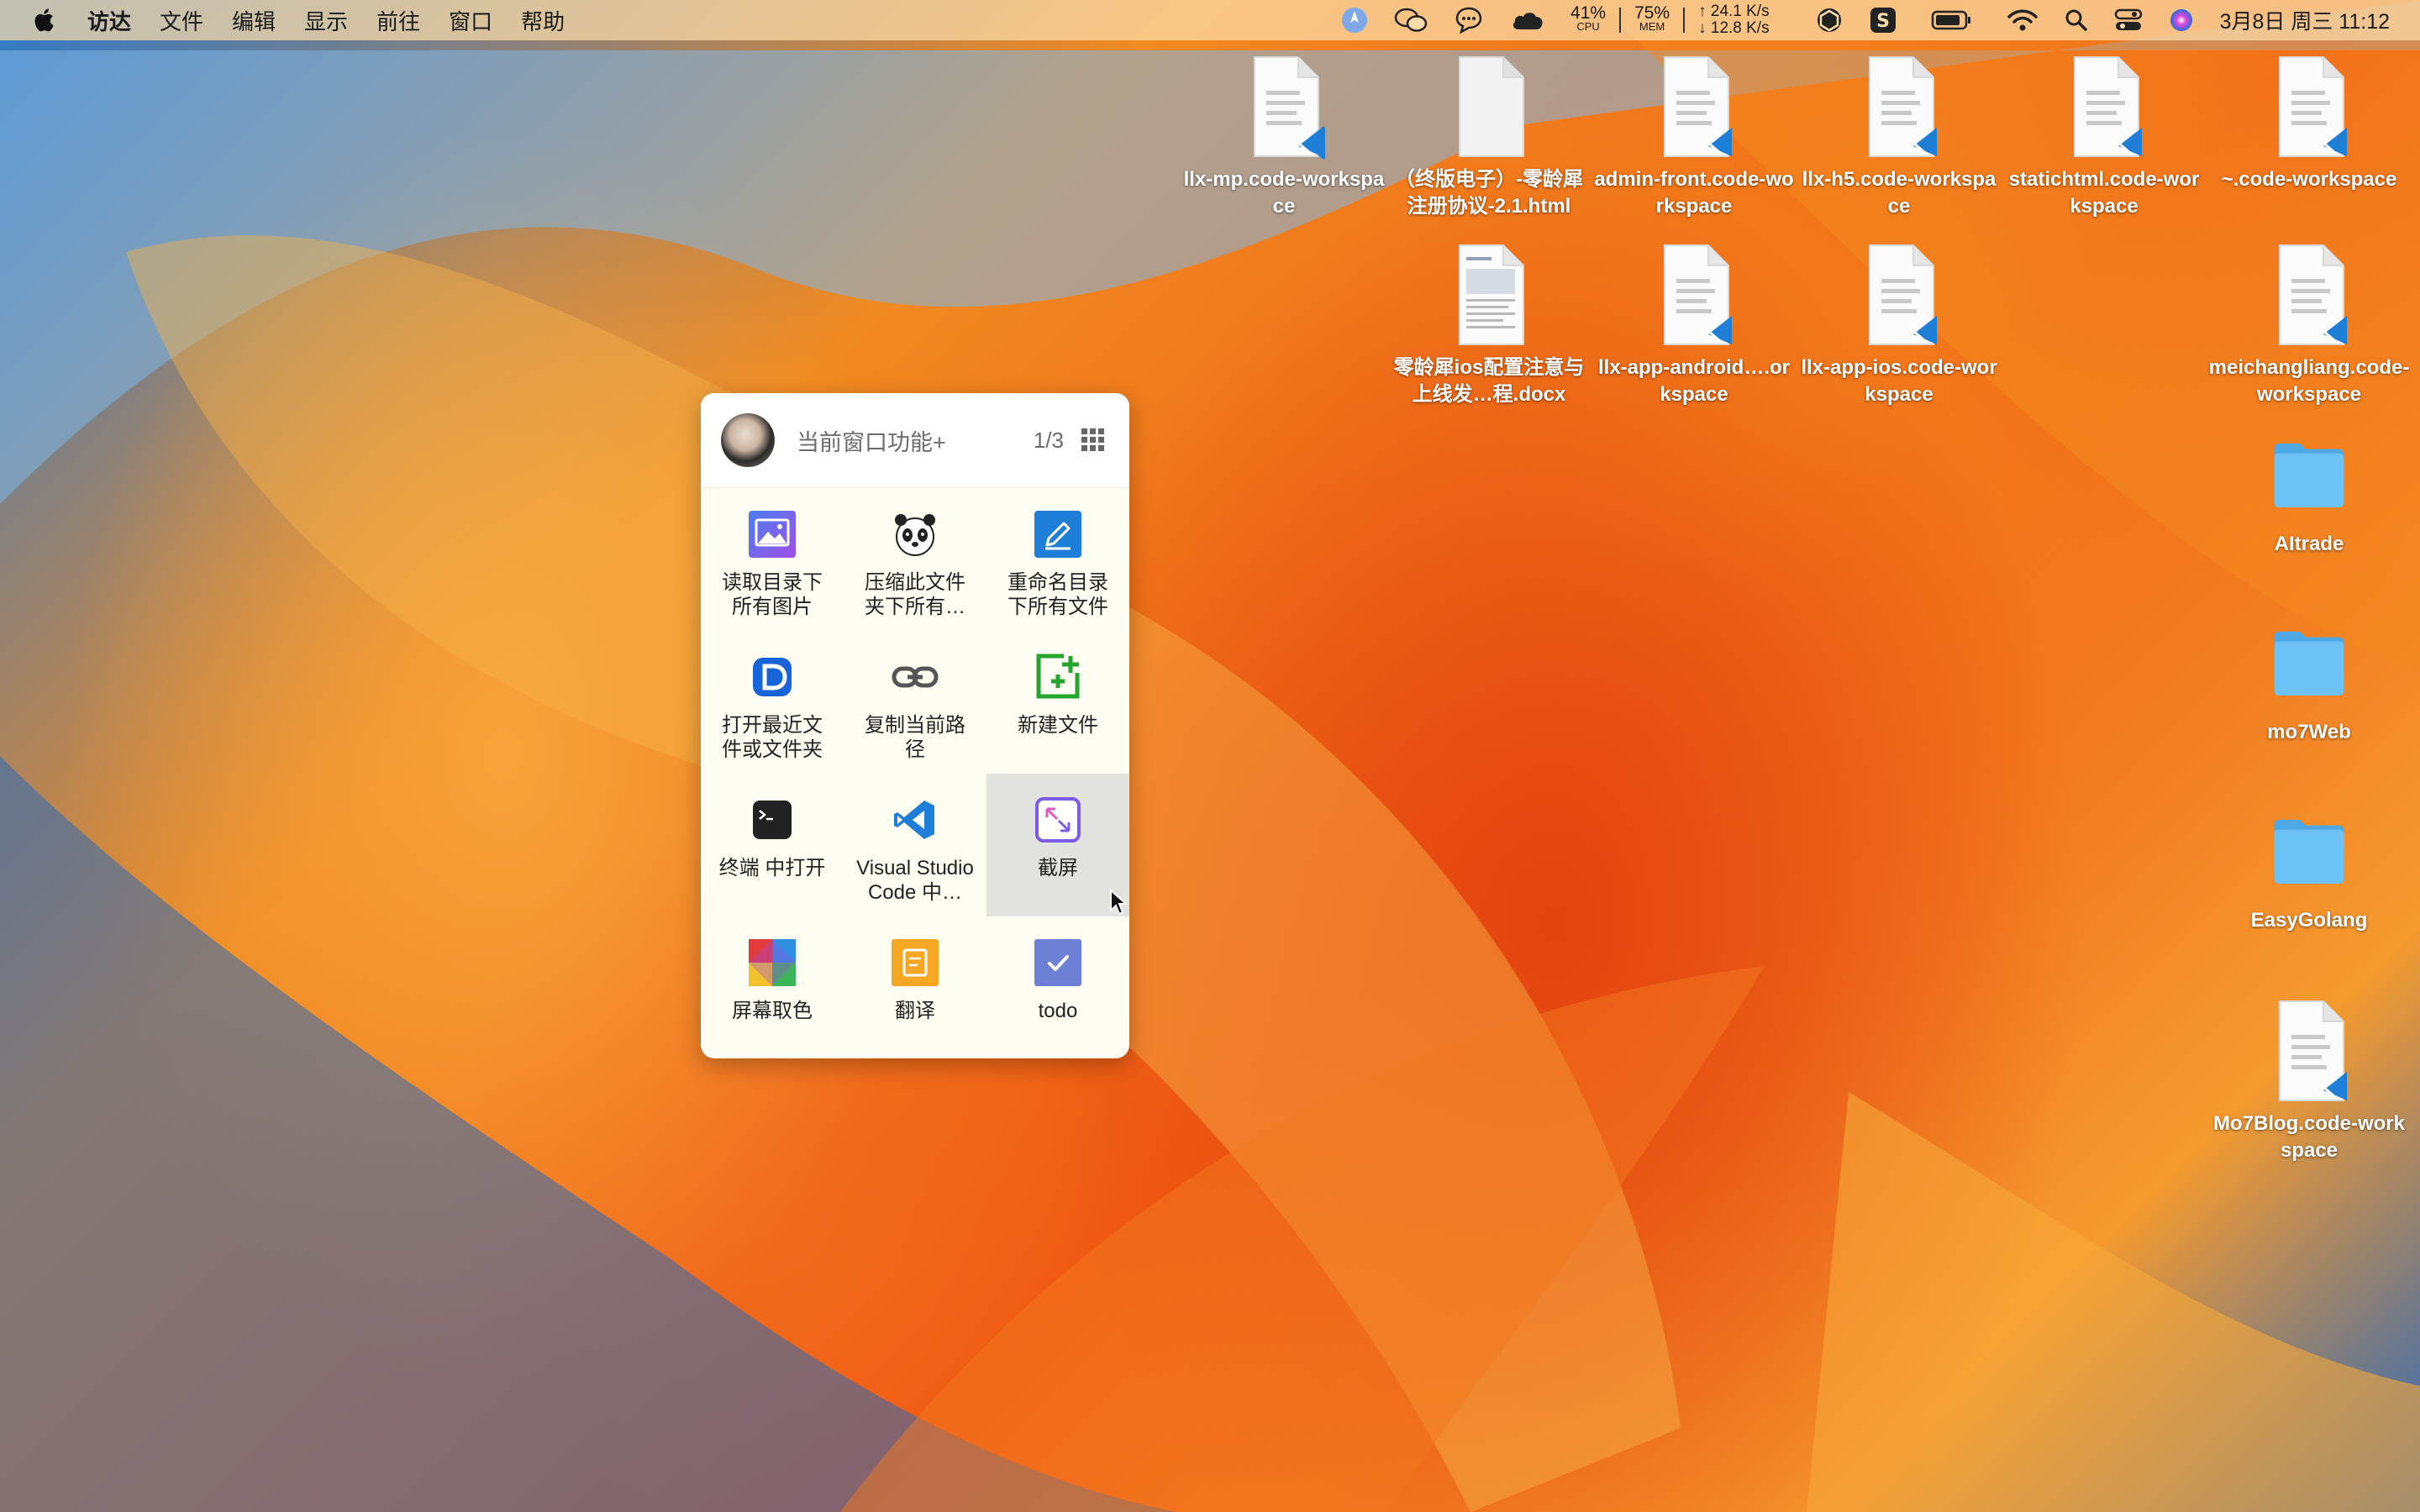 Image resolution: width=2420 pixels, height=1512 pixels. I want to click on desktop-icon-llx-h5: llx-h5.code-workspace, so click(1899, 136).